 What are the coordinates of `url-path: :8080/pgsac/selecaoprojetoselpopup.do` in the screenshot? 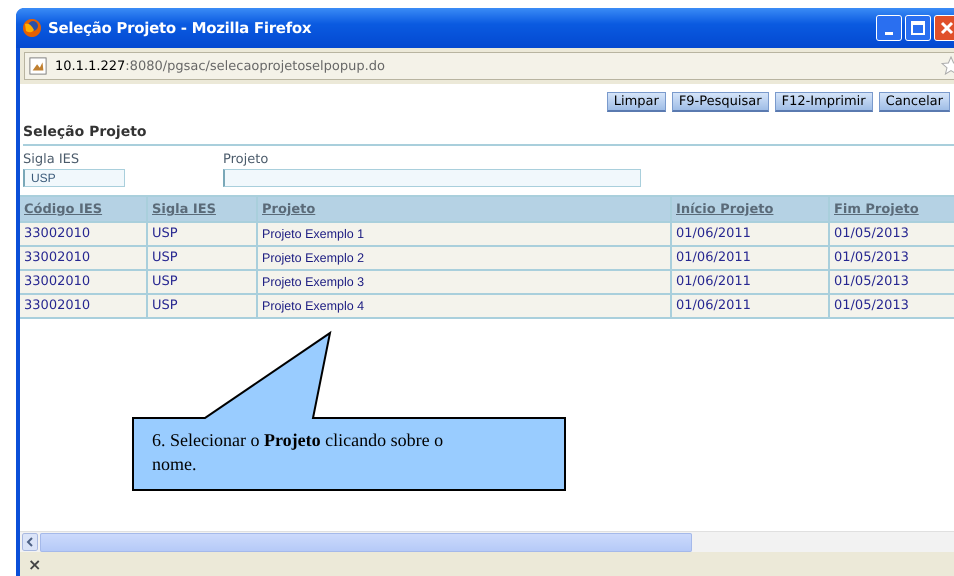 It's located at (255, 66).